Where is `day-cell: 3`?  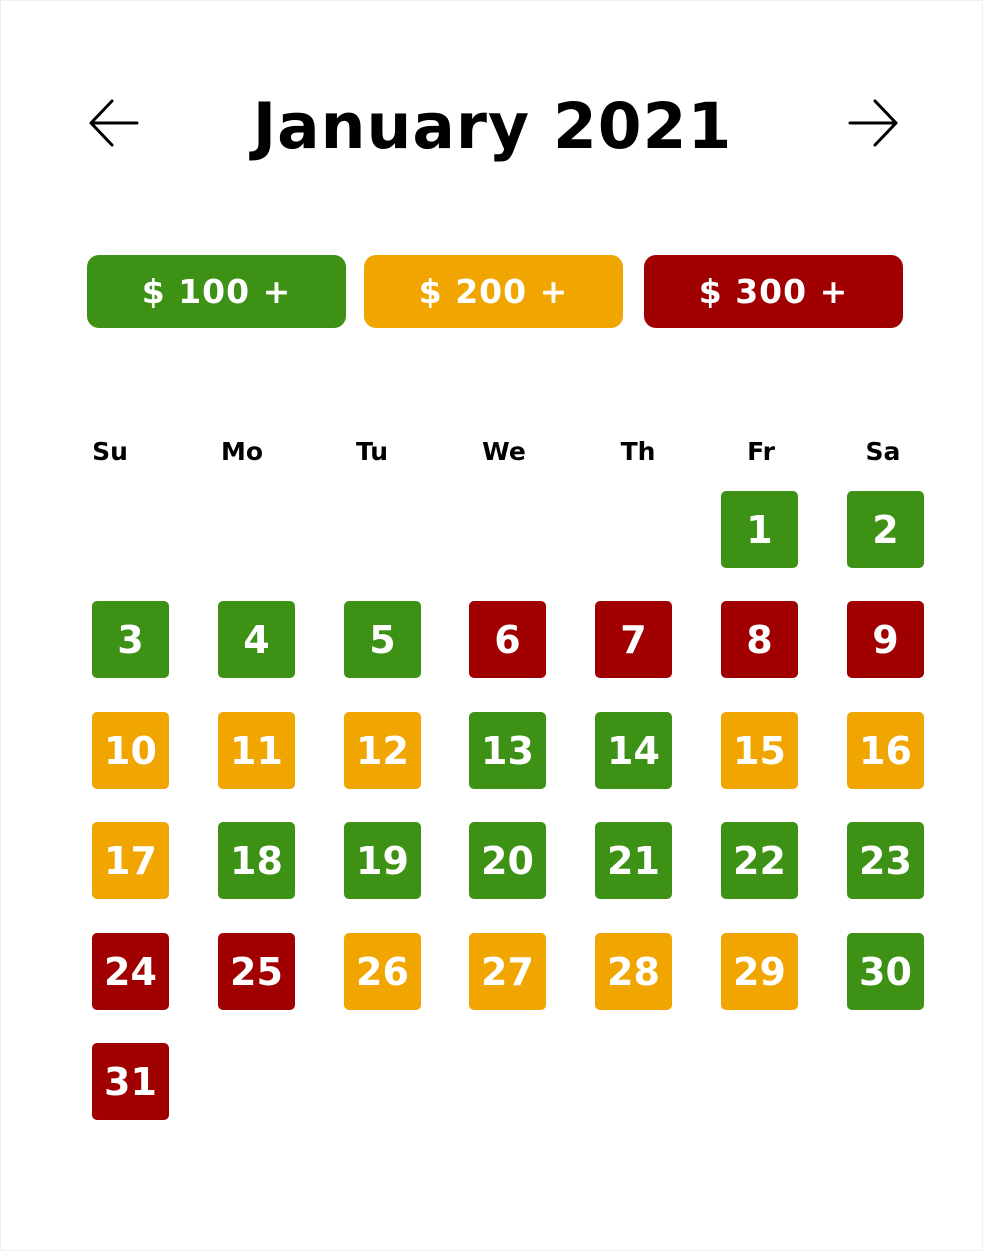 day-cell: 3 is located at coordinates (130, 639).